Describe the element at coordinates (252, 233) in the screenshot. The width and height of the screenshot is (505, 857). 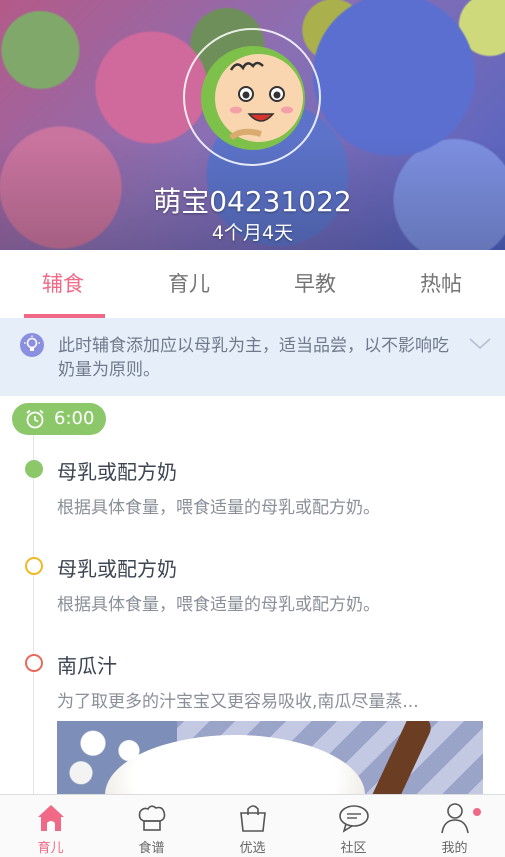
I see `user-age: 4个月4天` at that location.